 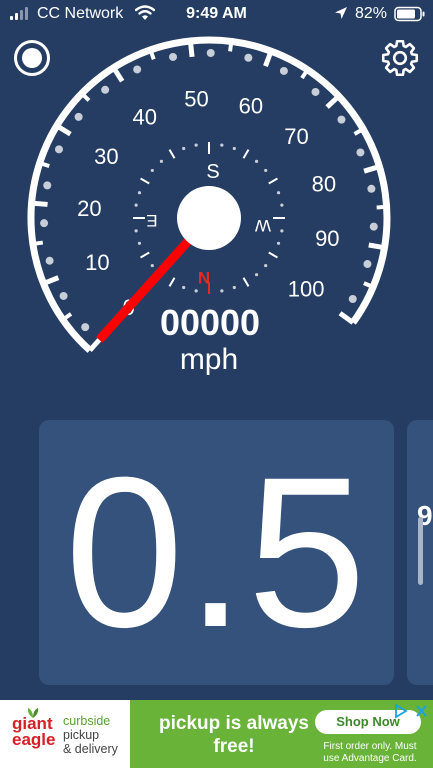 What do you see at coordinates (106, 156) in the screenshot?
I see `speed-tick-label: 30` at bounding box center [106, 156].